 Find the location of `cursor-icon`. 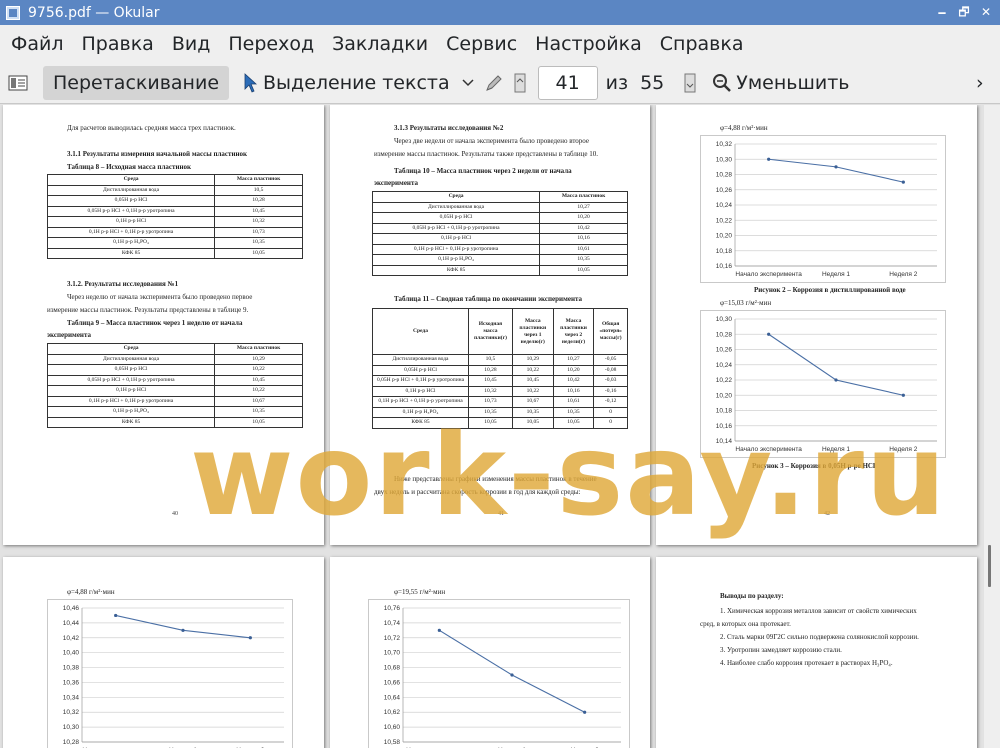

cursor-icon is located at coordinates (251, 82).